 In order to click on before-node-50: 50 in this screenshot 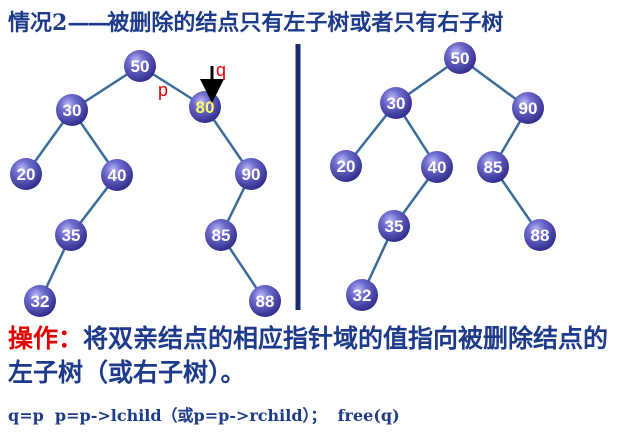, I will do `click(140, 66)`.